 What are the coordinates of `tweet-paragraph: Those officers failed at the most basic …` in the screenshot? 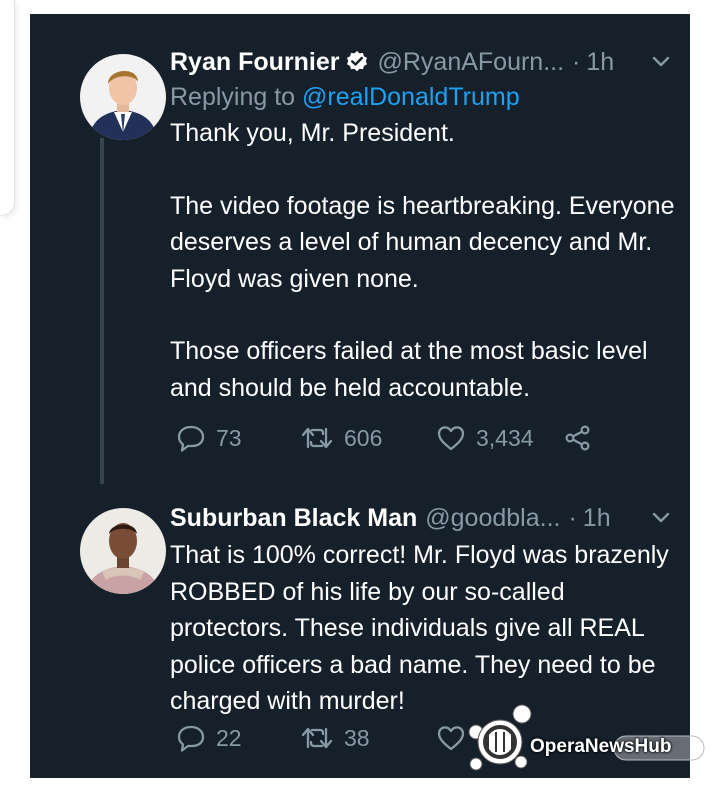 It's located at (409, 369).